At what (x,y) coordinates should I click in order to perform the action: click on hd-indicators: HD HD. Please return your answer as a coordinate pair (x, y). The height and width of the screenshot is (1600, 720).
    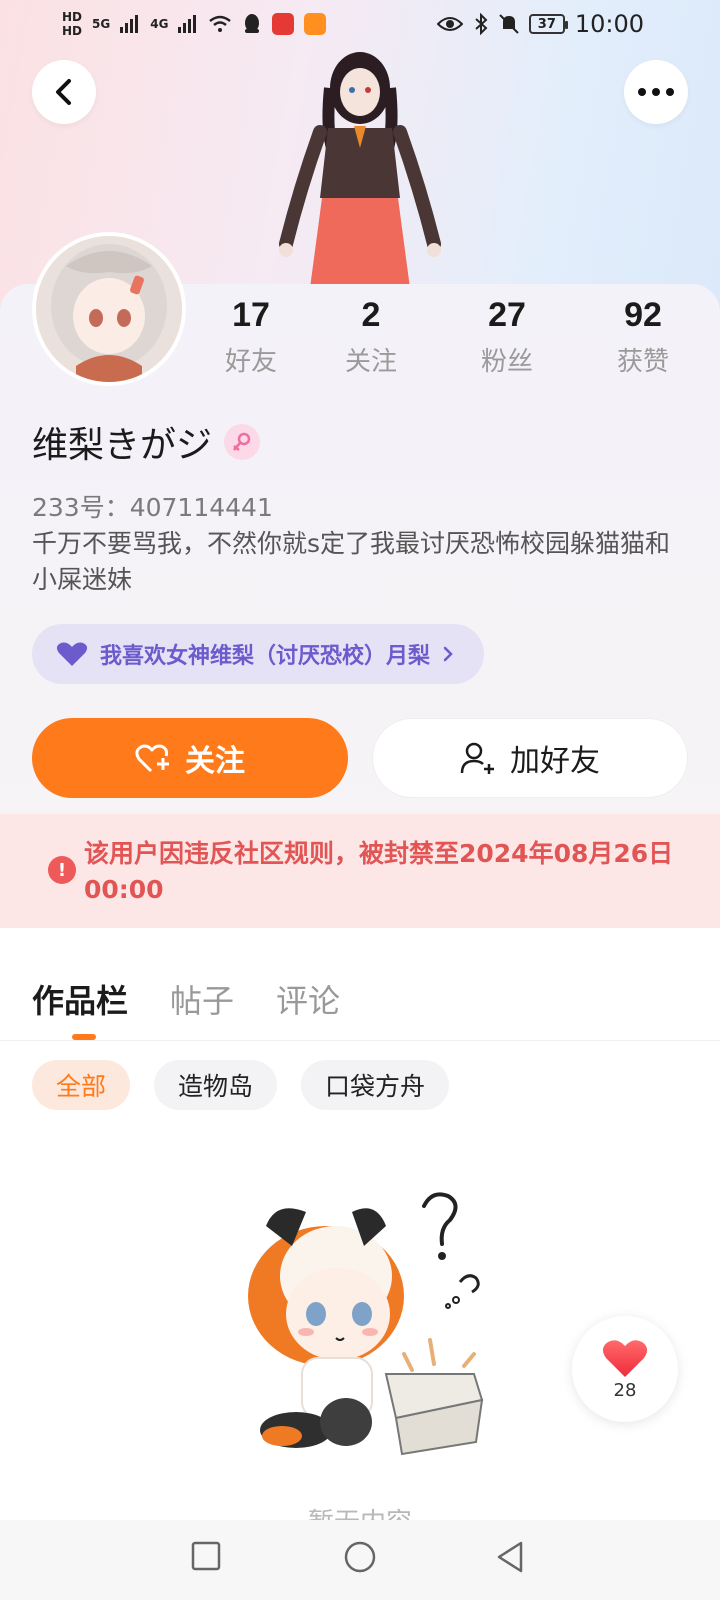
    Looking at the image, I should click on (72, 24).